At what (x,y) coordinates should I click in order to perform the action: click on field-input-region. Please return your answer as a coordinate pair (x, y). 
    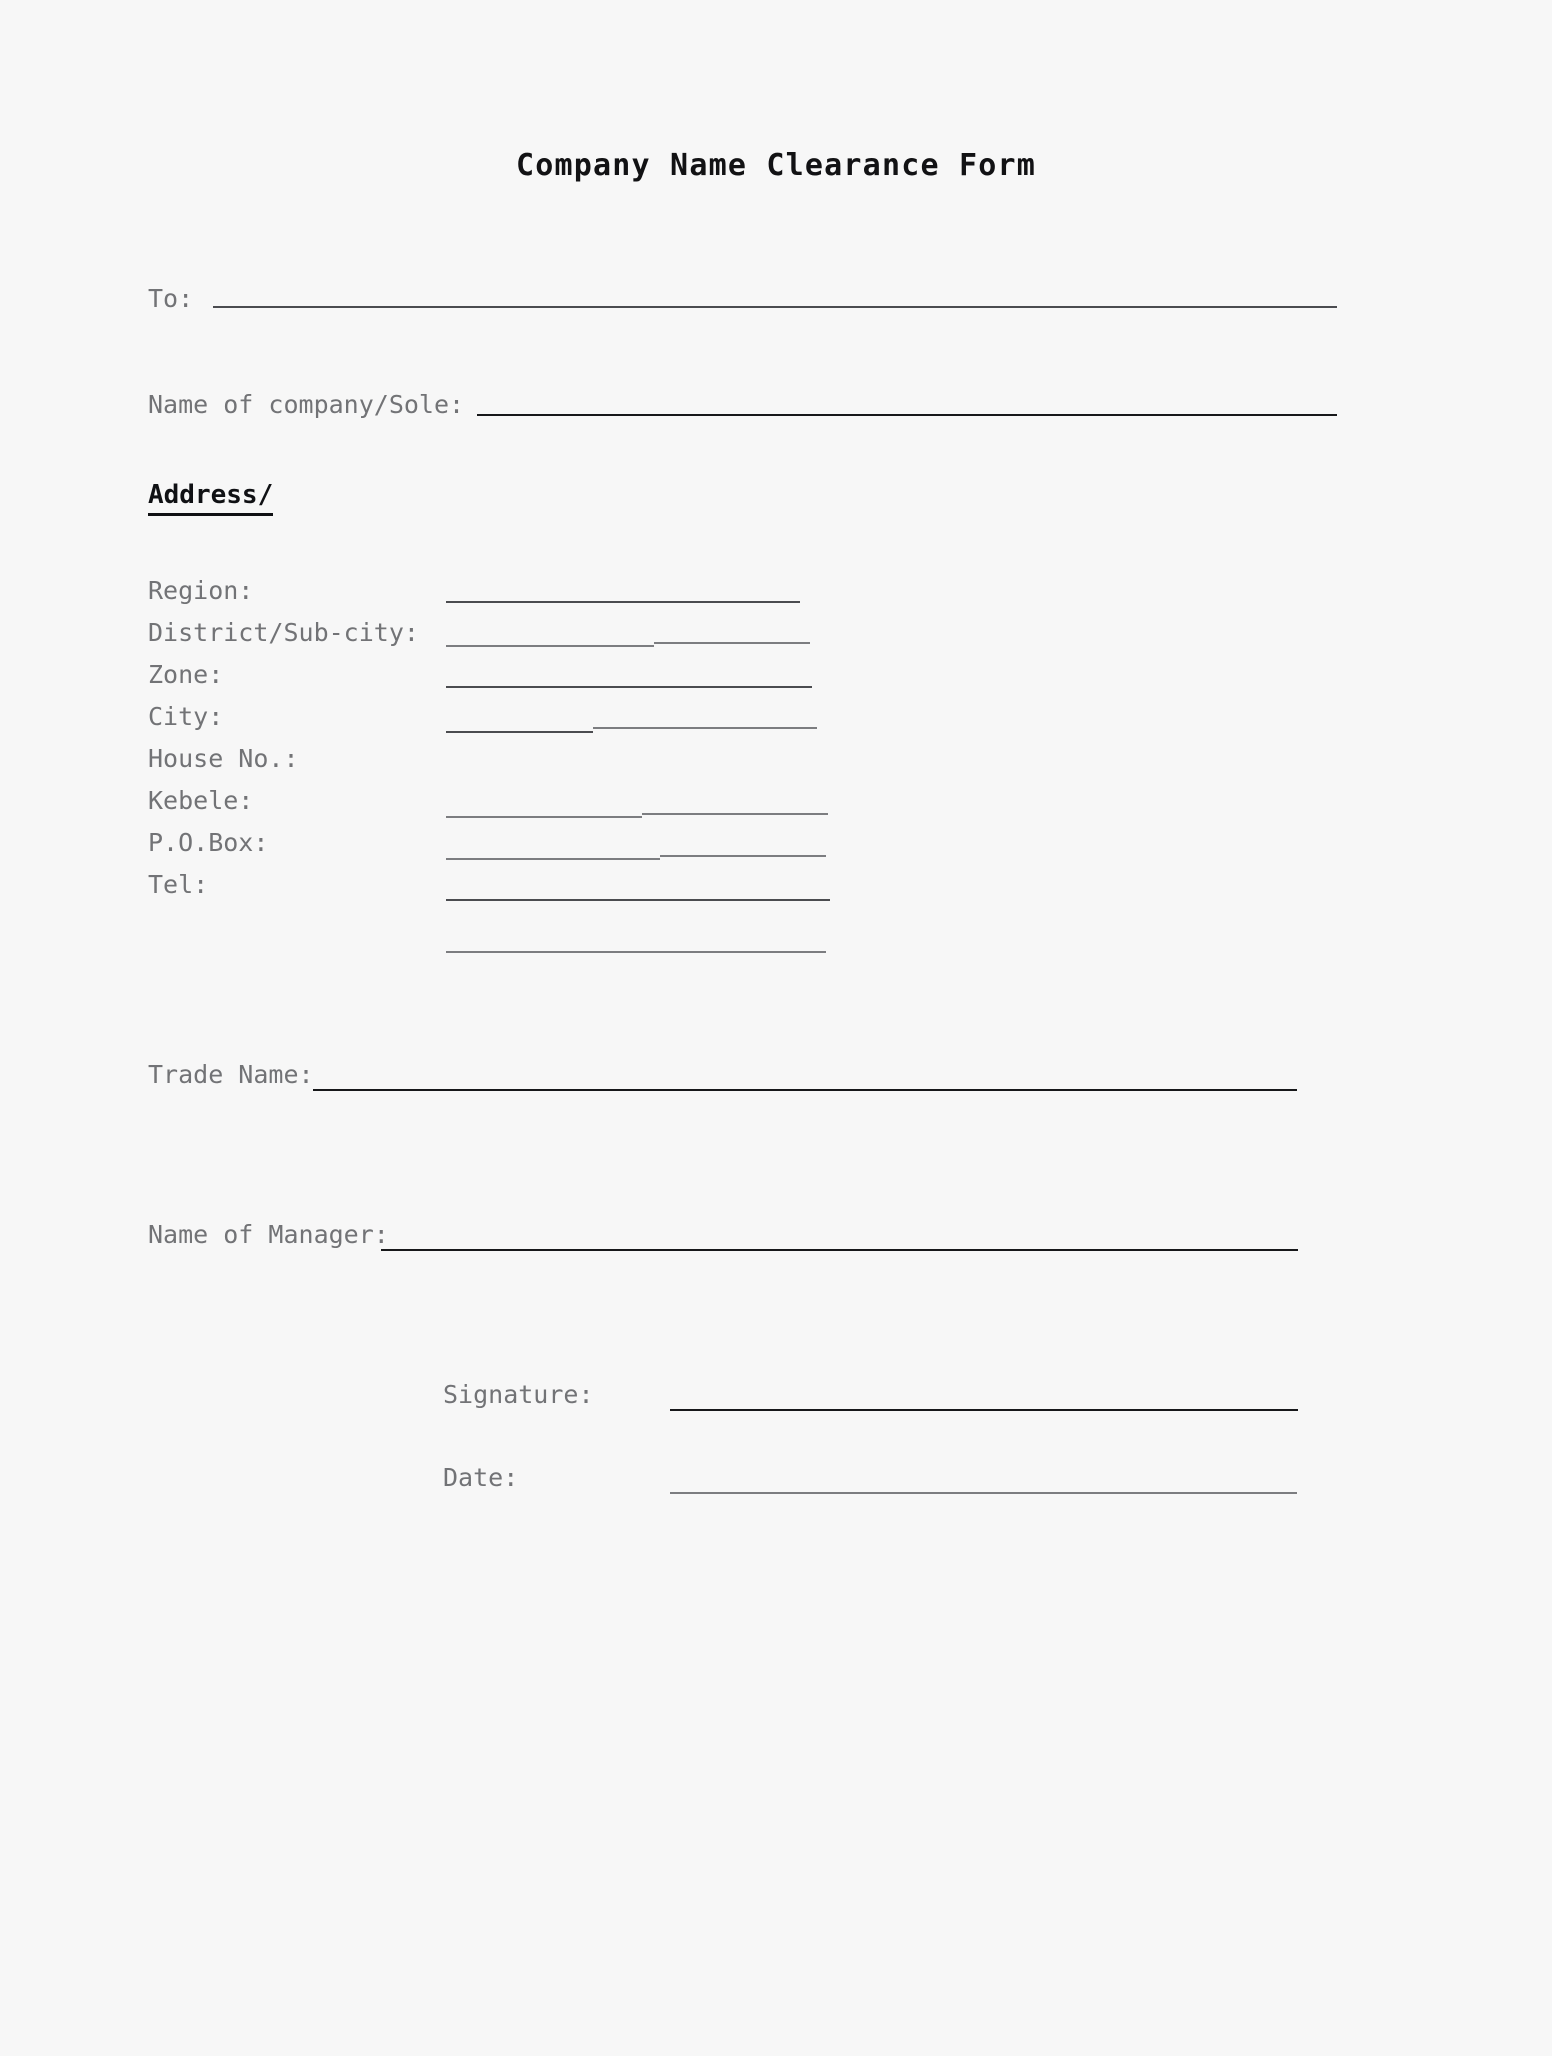
    Looking at the image, I should click on (623, 602).